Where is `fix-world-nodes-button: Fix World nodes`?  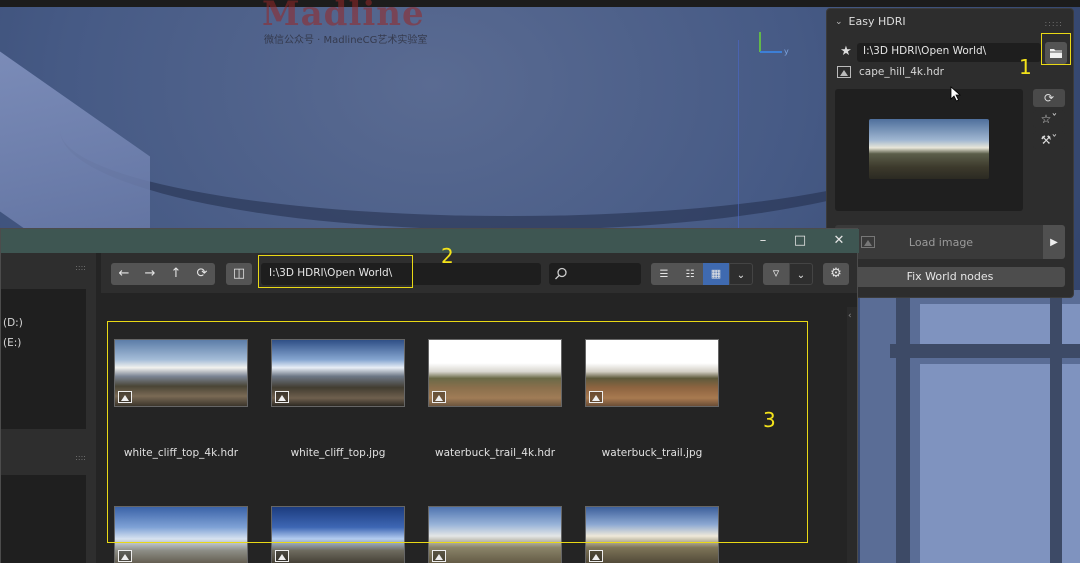
fix-world-nodes-button: Fix World nodes is located at coordinates (950, 277).